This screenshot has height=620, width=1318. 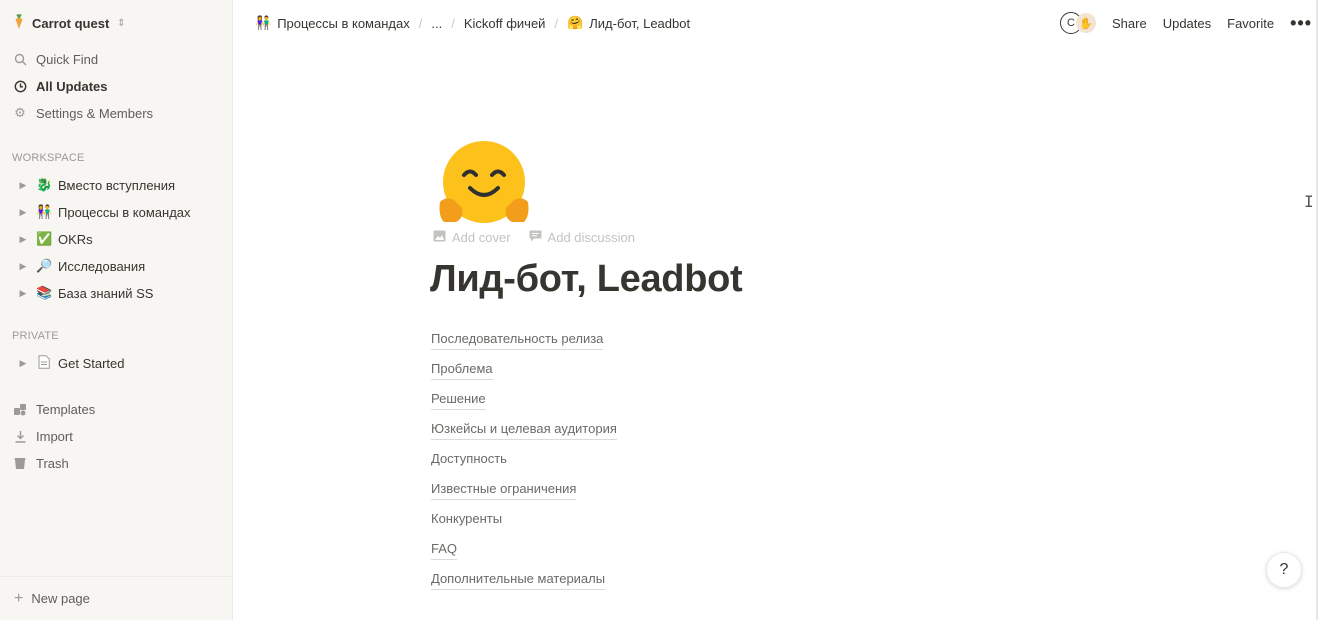 I want to click on sidebar-item-get-started: ▶ Get Started, so click(x=70, y=363).